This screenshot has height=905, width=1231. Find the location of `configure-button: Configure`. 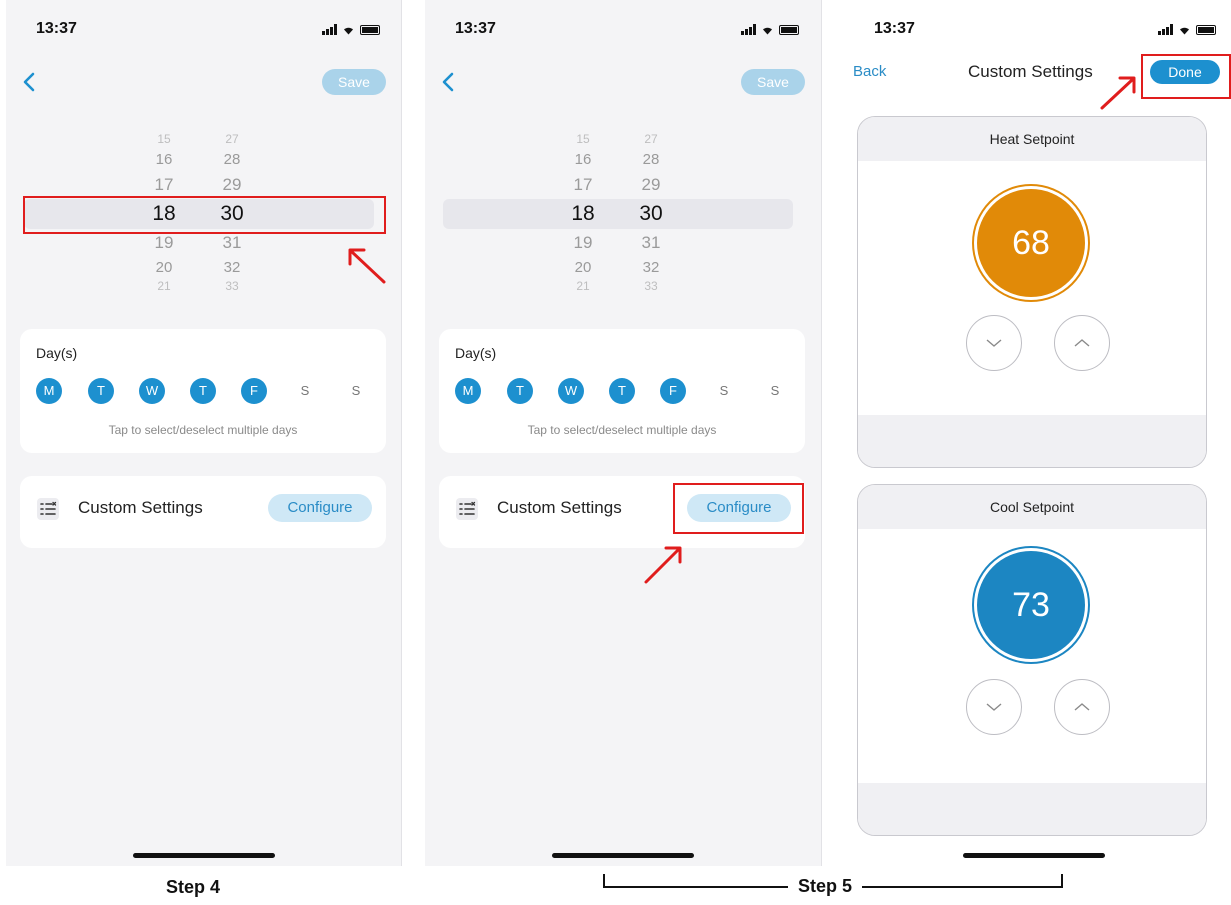

configure-button: Configure is located at coordinates (320, 508).